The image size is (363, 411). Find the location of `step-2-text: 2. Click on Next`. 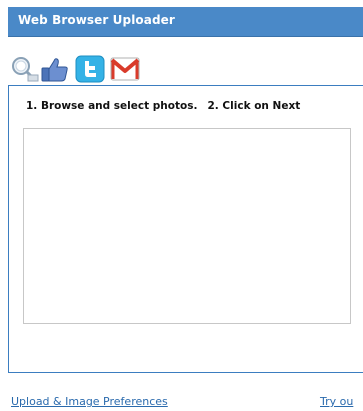

step-2-text: 2. Click on Next is located at coordinates (254, 106).